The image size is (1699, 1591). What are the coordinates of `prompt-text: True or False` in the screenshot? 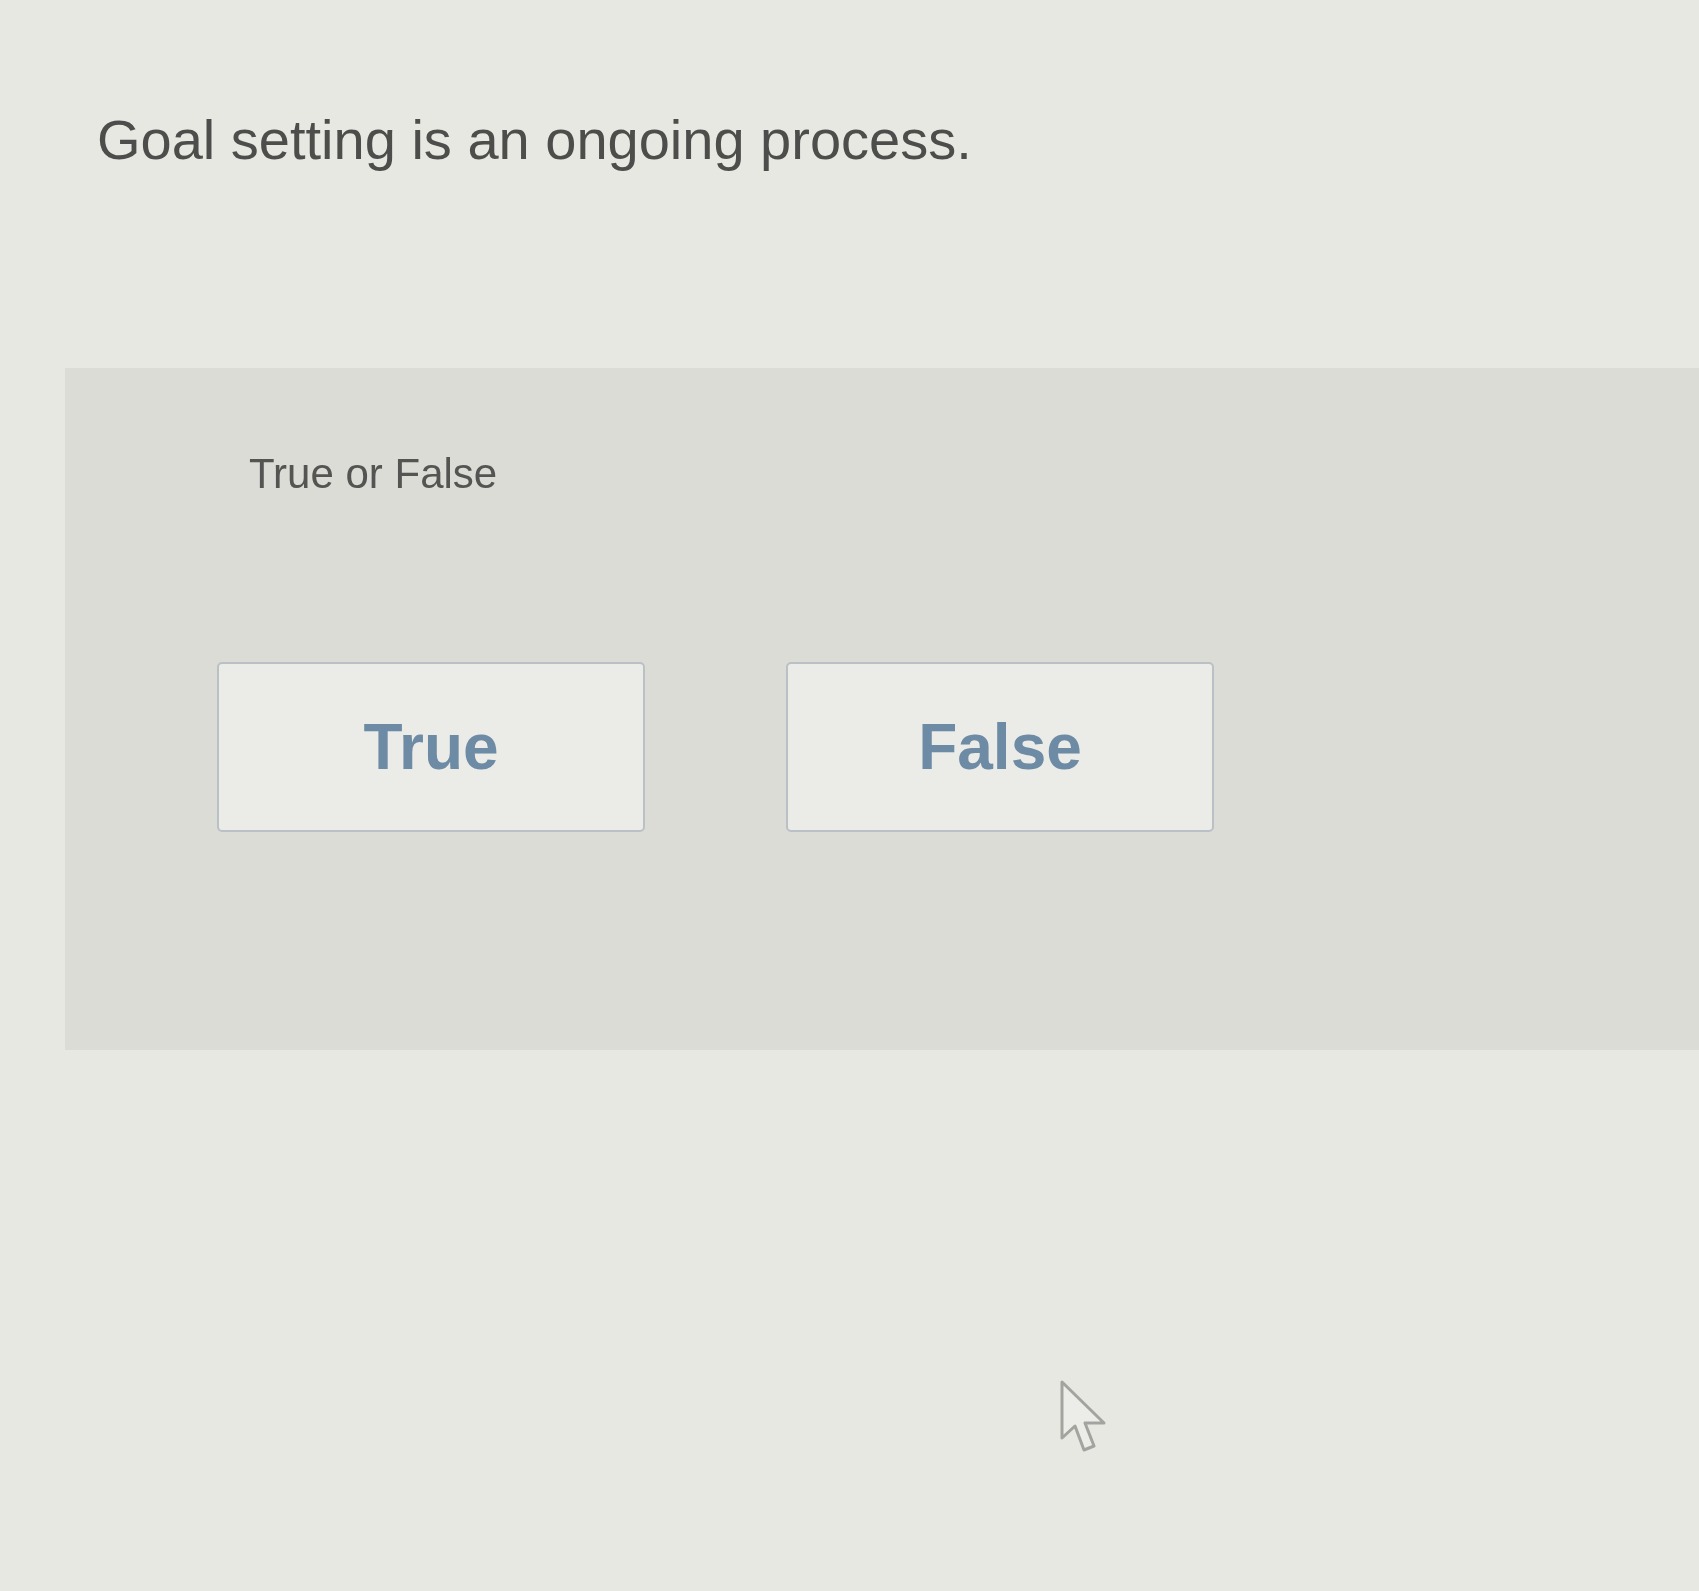 It's located at (373, 474).